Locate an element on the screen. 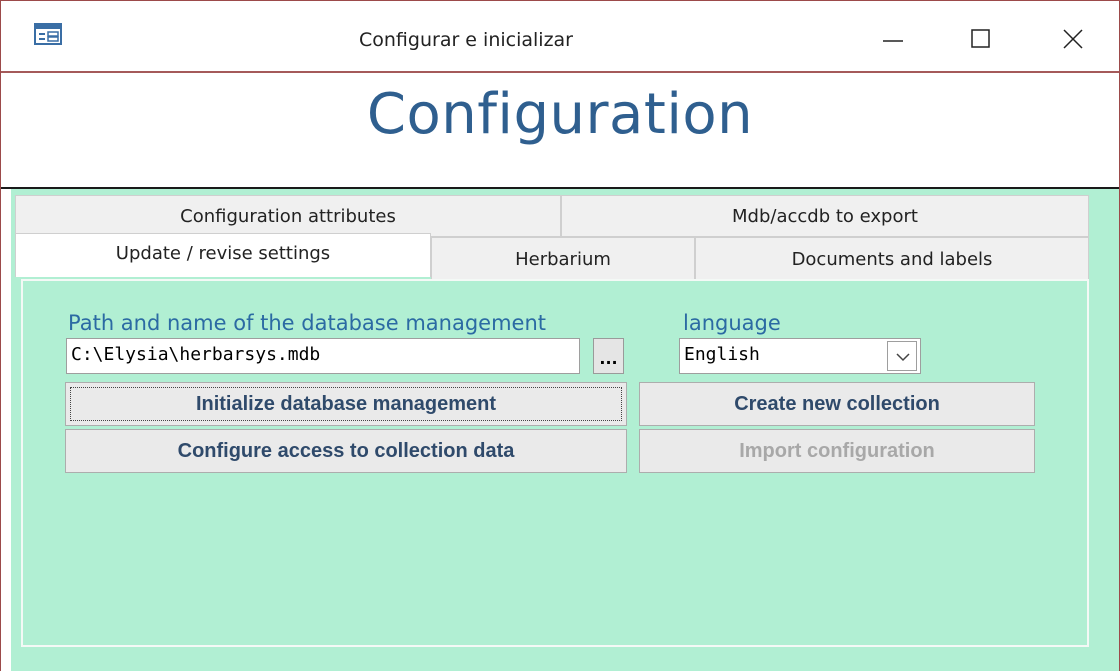 This screenshot has height=672, width=1120. tab-label: Configuration attributes is located at coordinates (288, 216).